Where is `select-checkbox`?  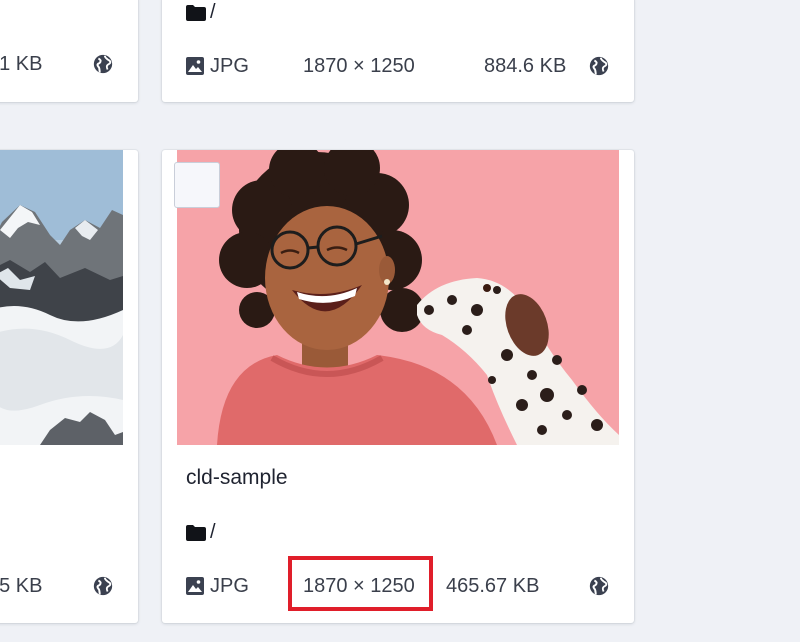
select-checkbox is located at coordinates (197, 185).